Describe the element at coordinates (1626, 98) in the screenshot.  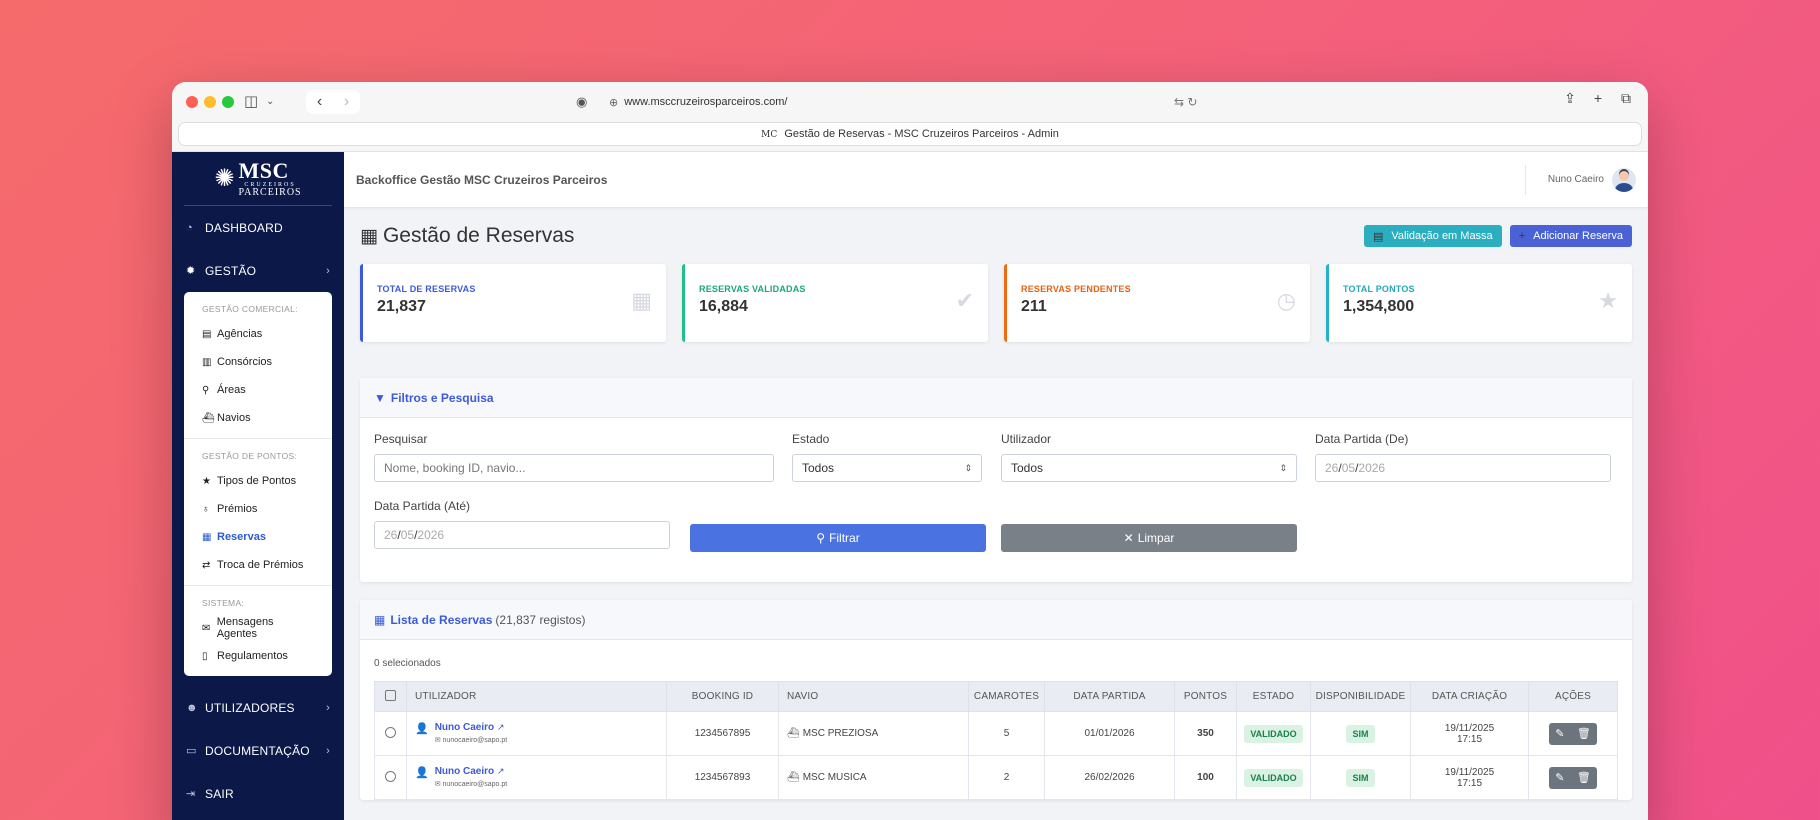
I see `tabs-overview-icon: ⧉` at that location.